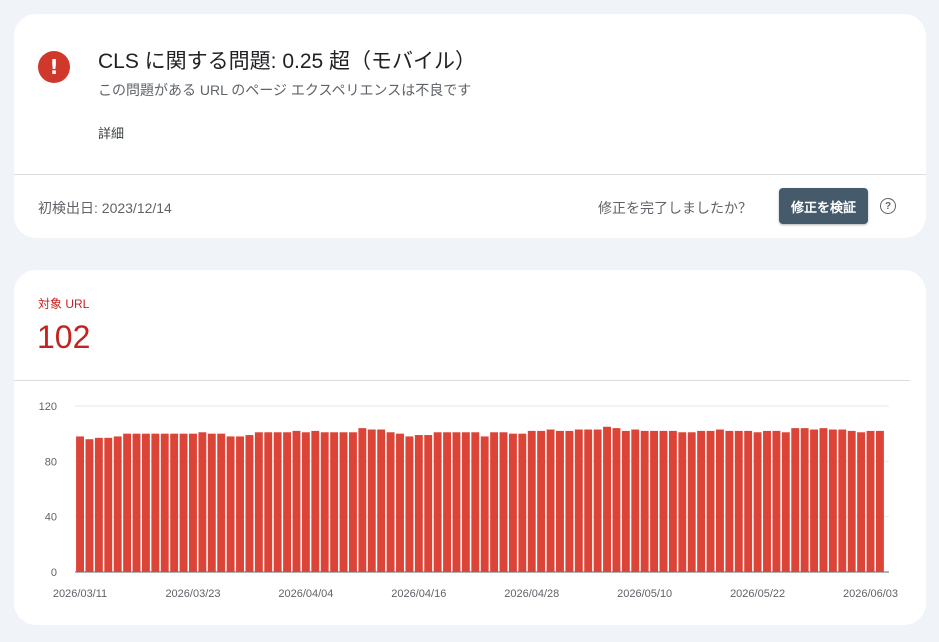 Image resolution: width=939 pixels, height=642 pixels. What do you see at coordinates (192, 594) in the screenshot?
I see `x-tick-label: 2026/03/23` at bounding box center [192, 594].